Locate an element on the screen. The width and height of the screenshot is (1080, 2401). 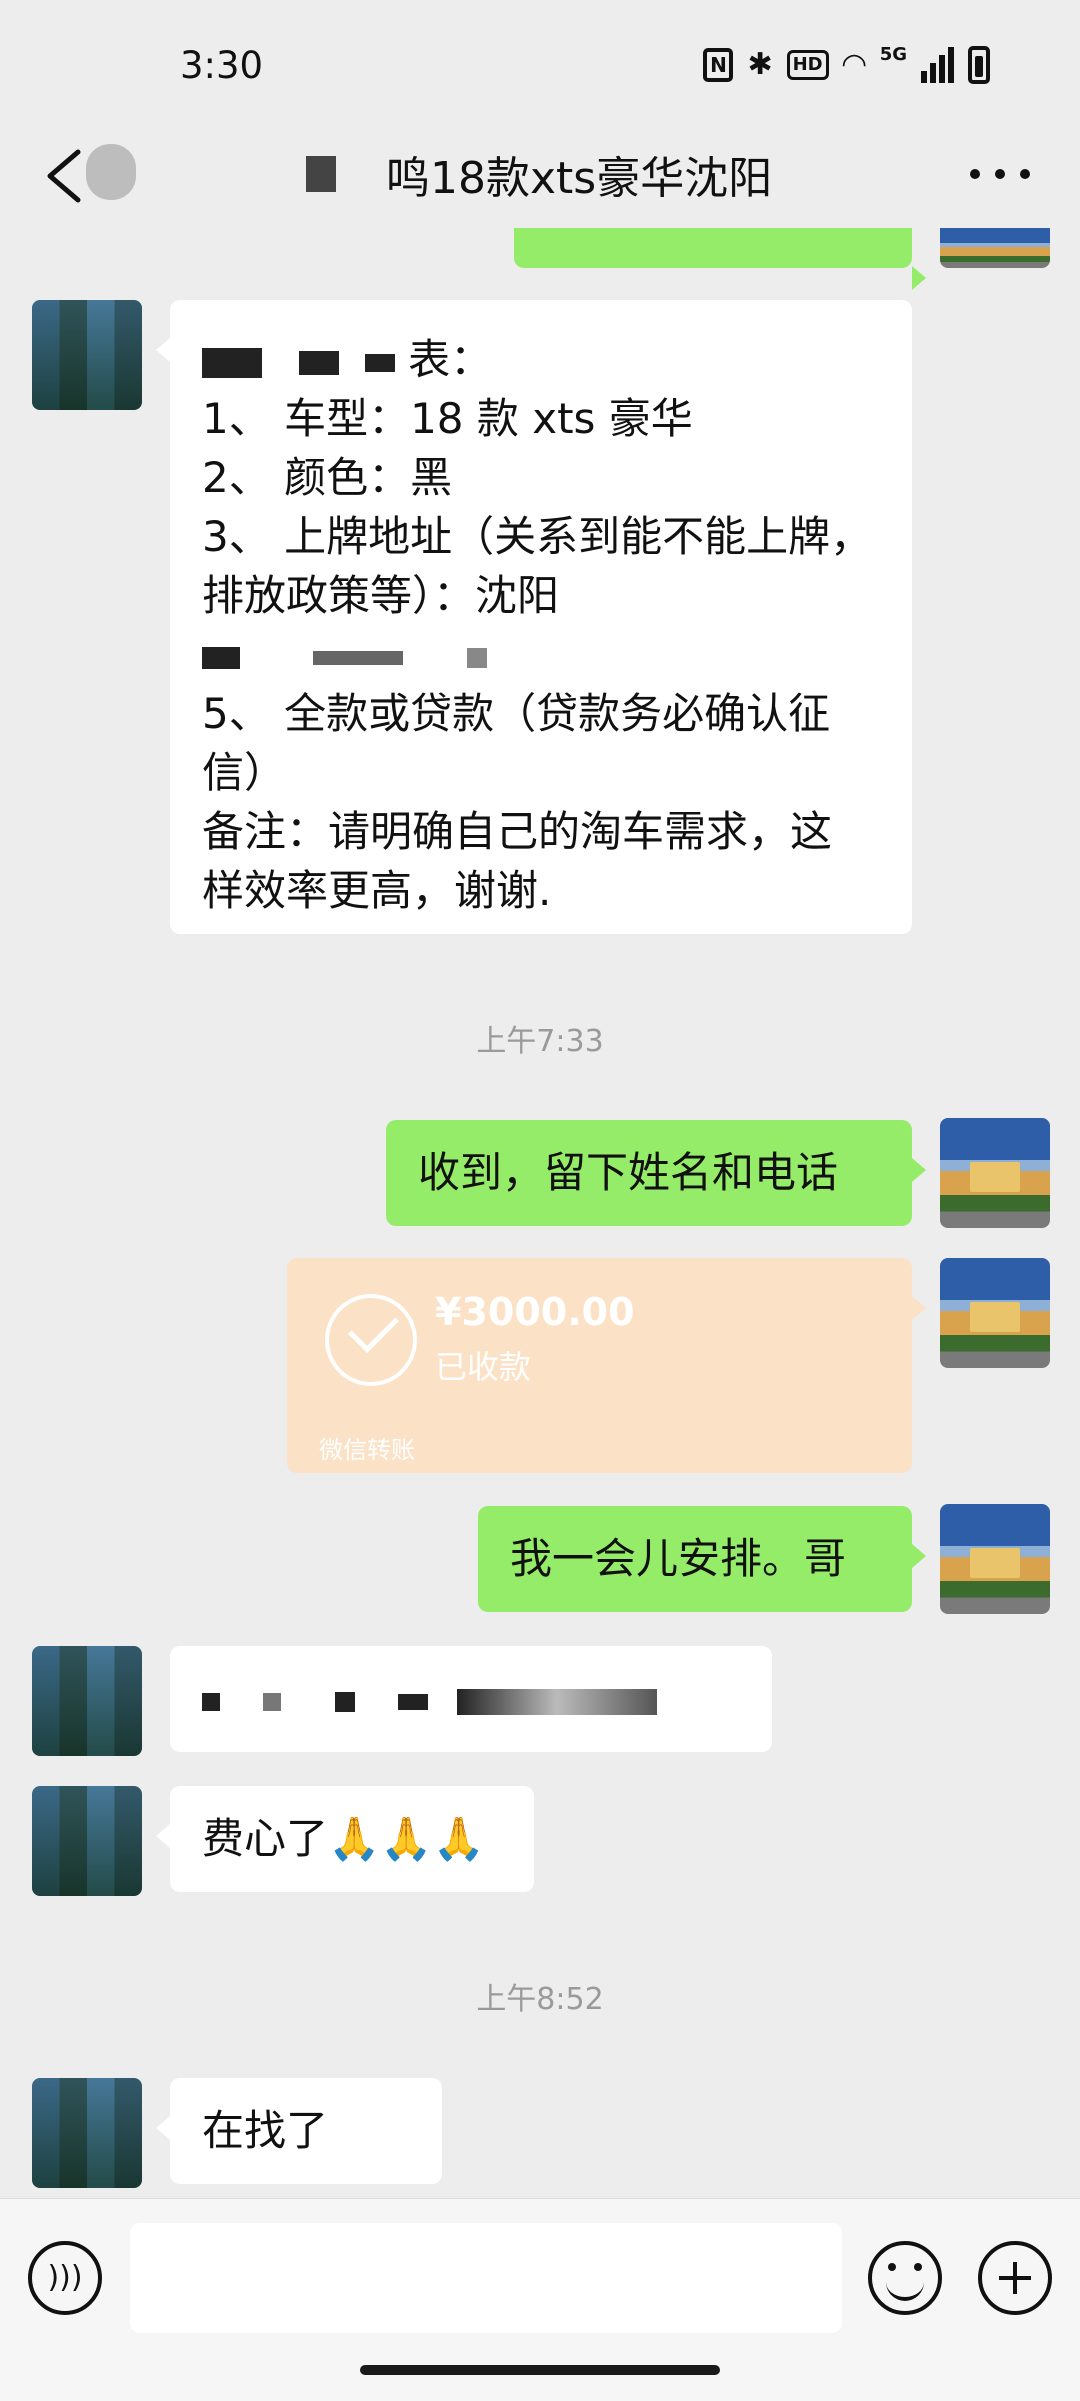
check-circle-icon is located at coordinates (371, 1340).